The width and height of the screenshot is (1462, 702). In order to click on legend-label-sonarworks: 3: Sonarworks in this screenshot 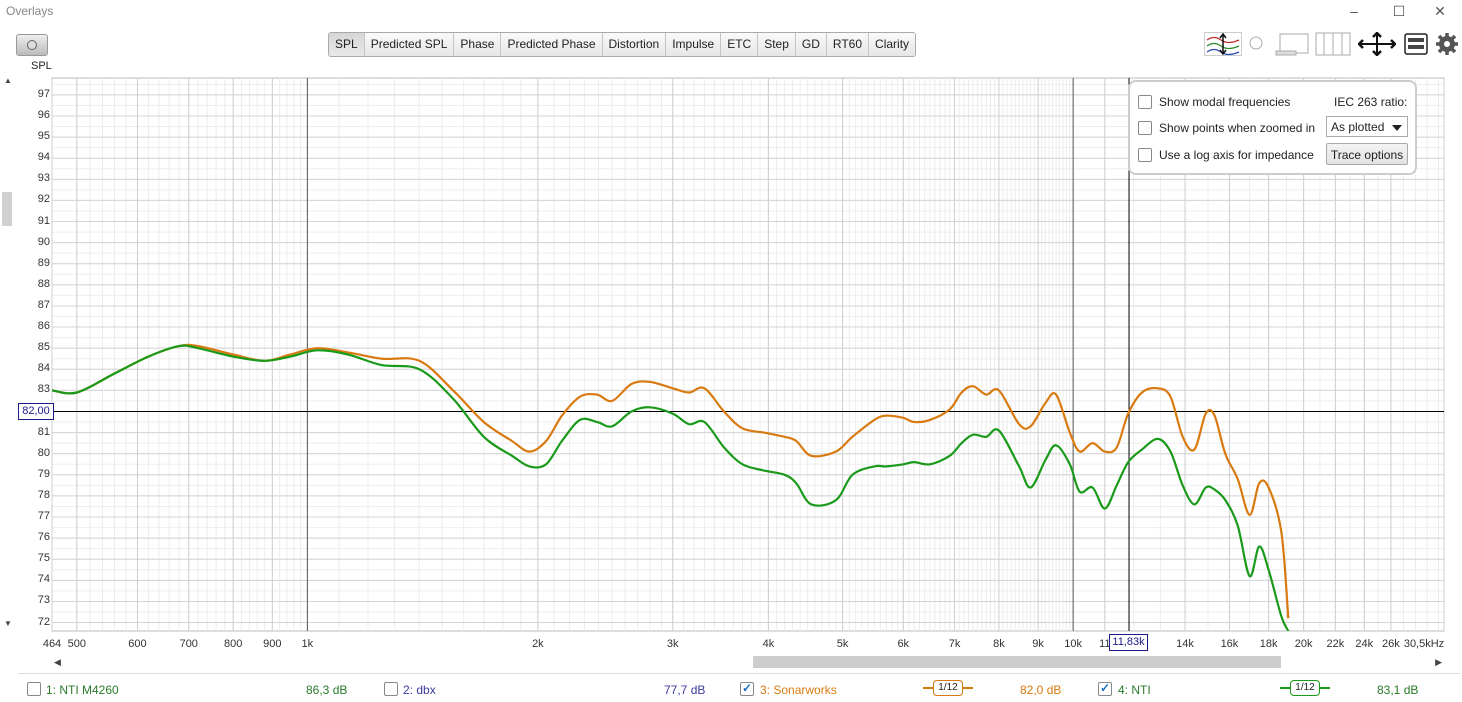, I will do `click(798, 690)`.